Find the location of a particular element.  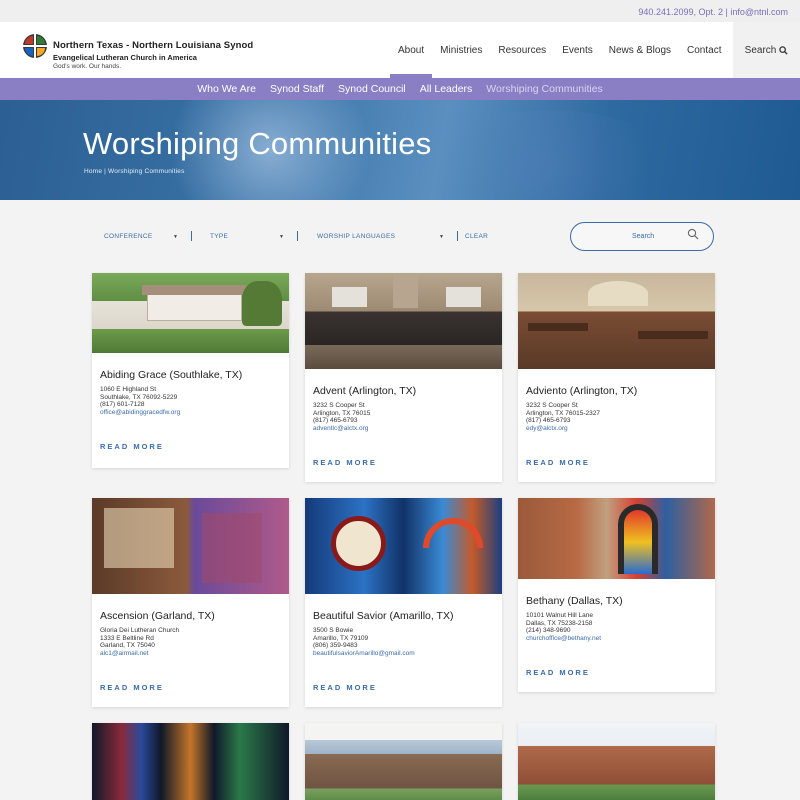

synod-cross-icon is located at coordinates (35, 46).